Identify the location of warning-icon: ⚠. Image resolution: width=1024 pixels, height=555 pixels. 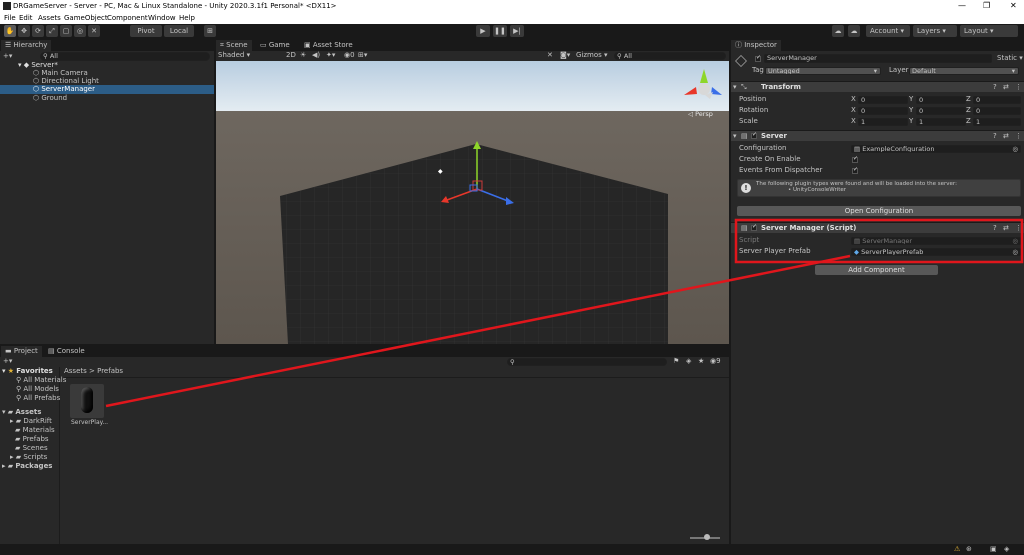
(957, 549).